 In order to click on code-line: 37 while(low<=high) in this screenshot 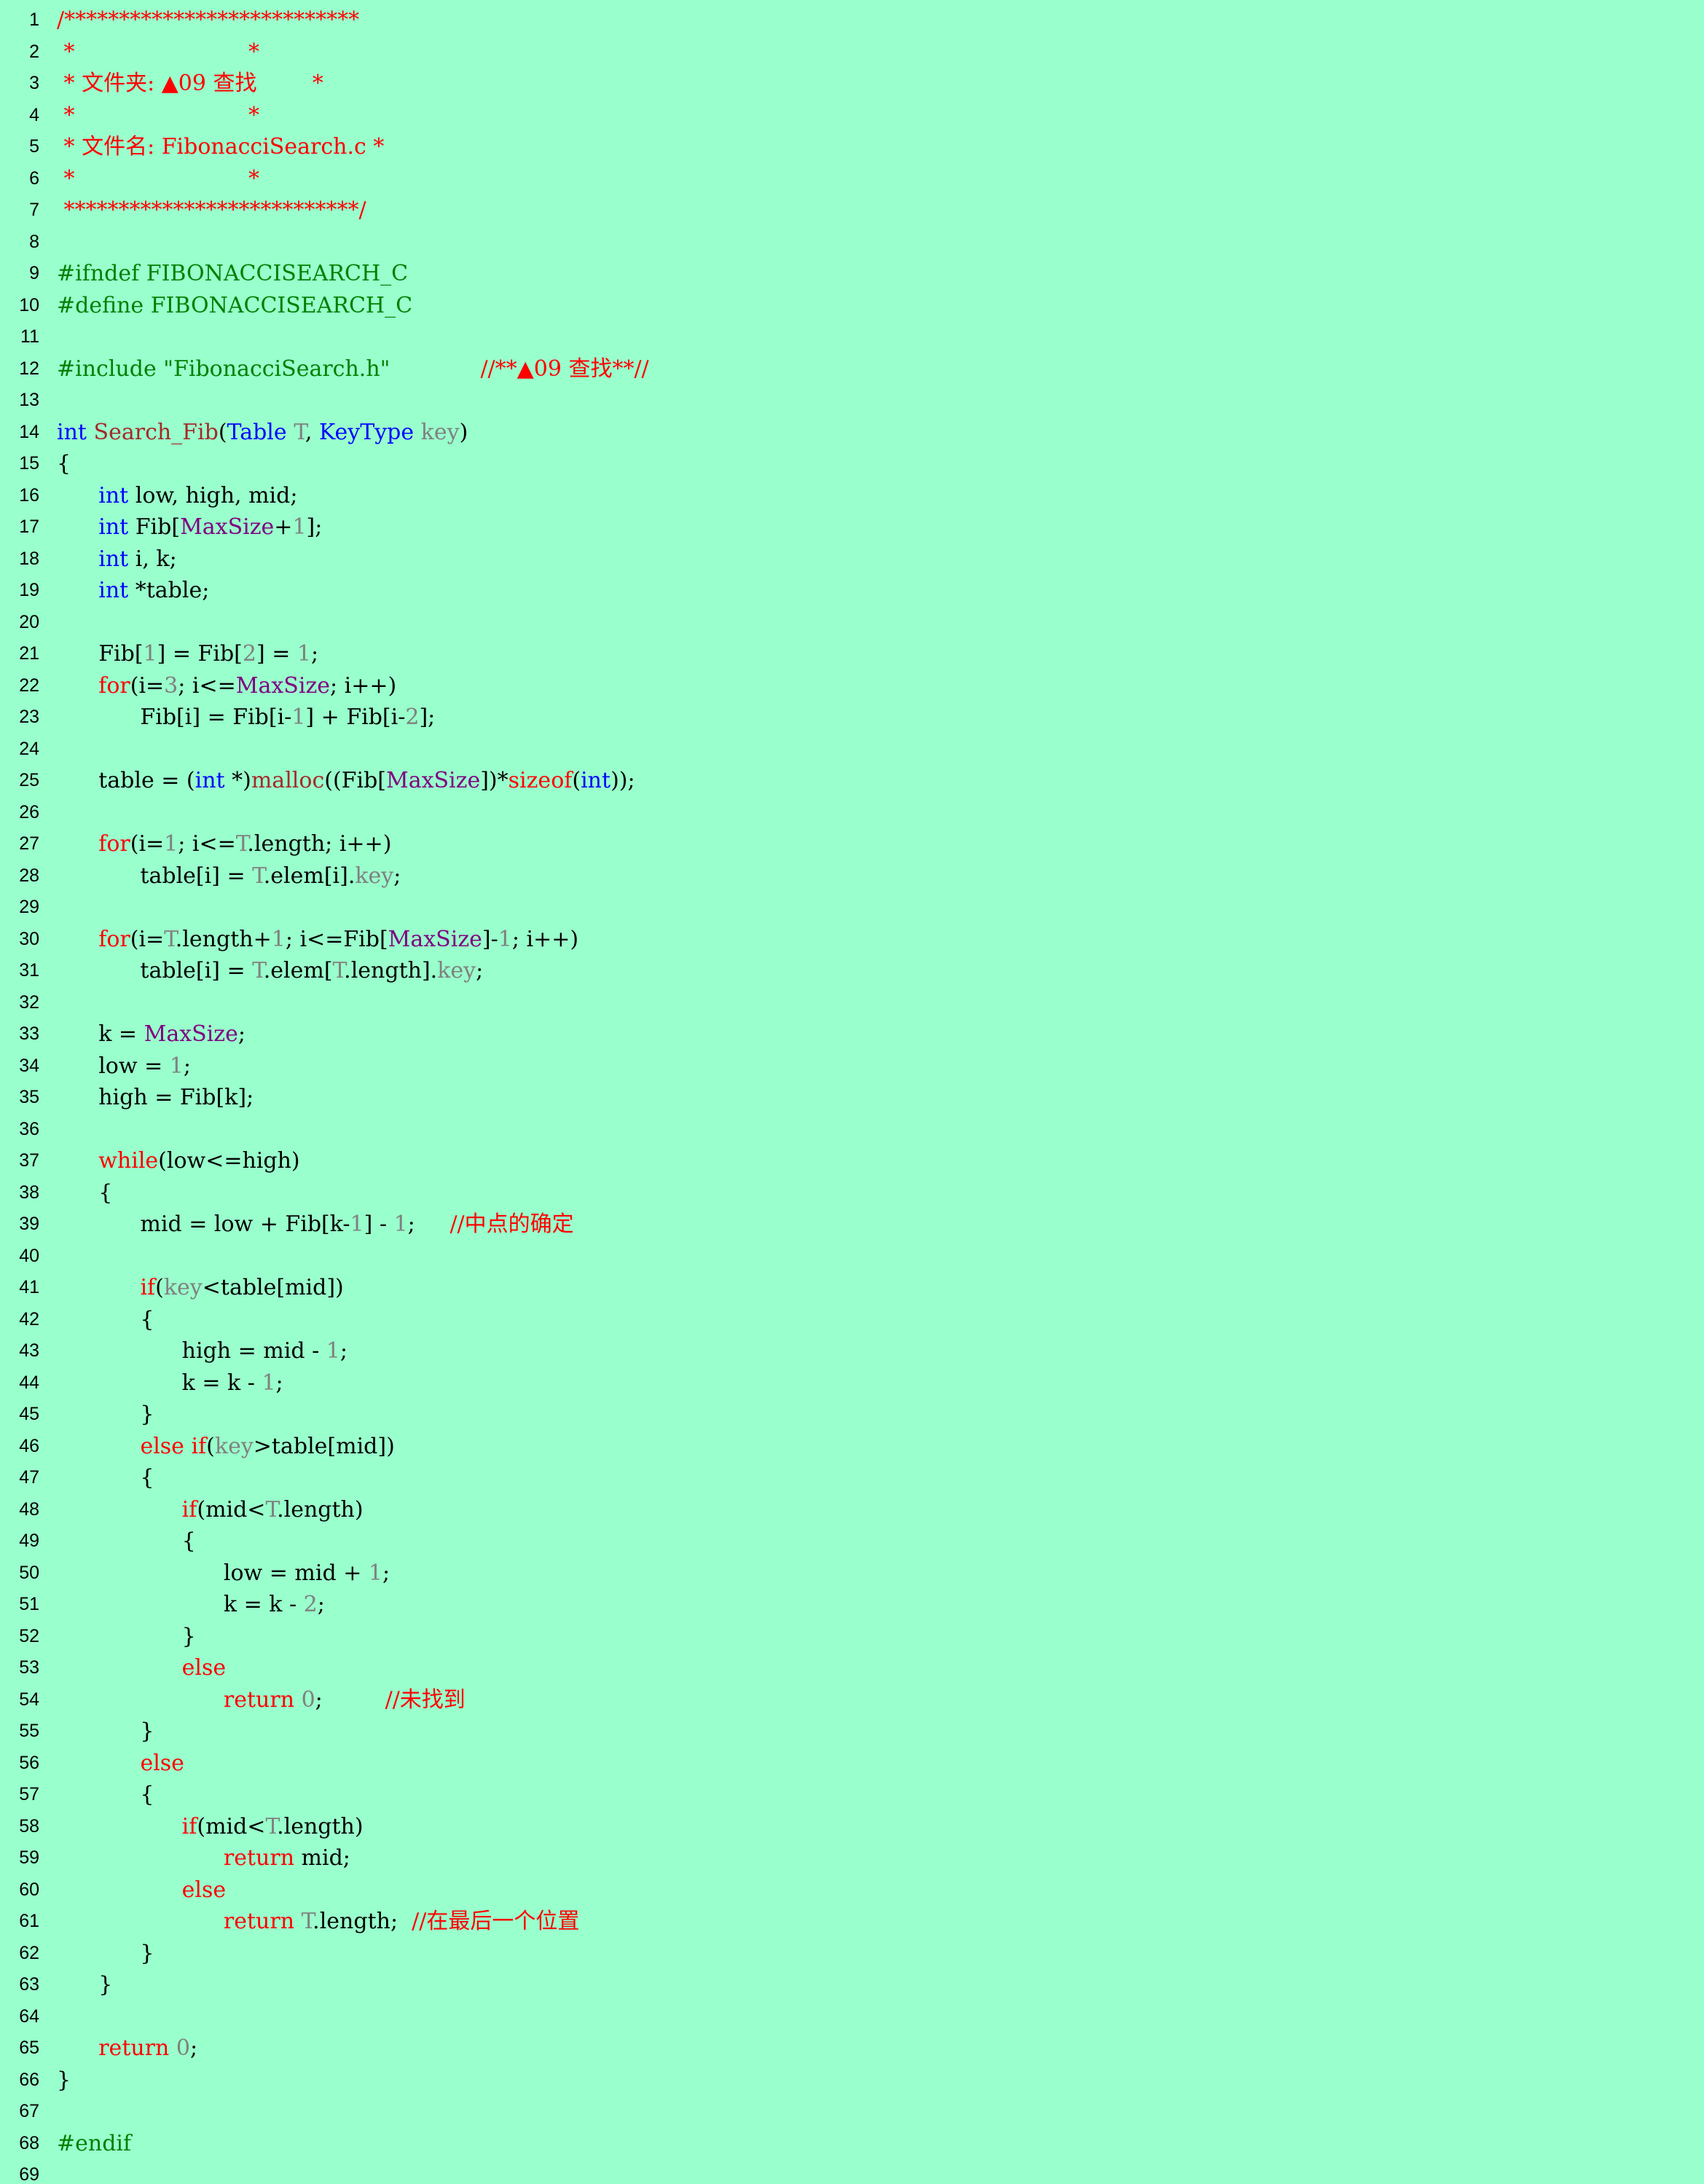, I will do `click(852, 1161)`.